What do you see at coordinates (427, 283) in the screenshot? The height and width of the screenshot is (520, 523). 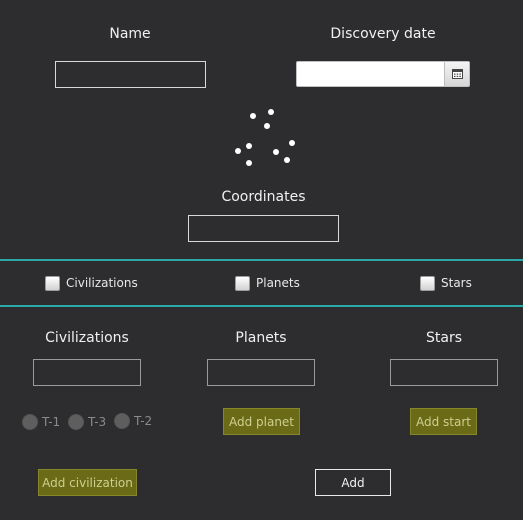 I see `stars-checkbox` at bounding box center [427, 283].